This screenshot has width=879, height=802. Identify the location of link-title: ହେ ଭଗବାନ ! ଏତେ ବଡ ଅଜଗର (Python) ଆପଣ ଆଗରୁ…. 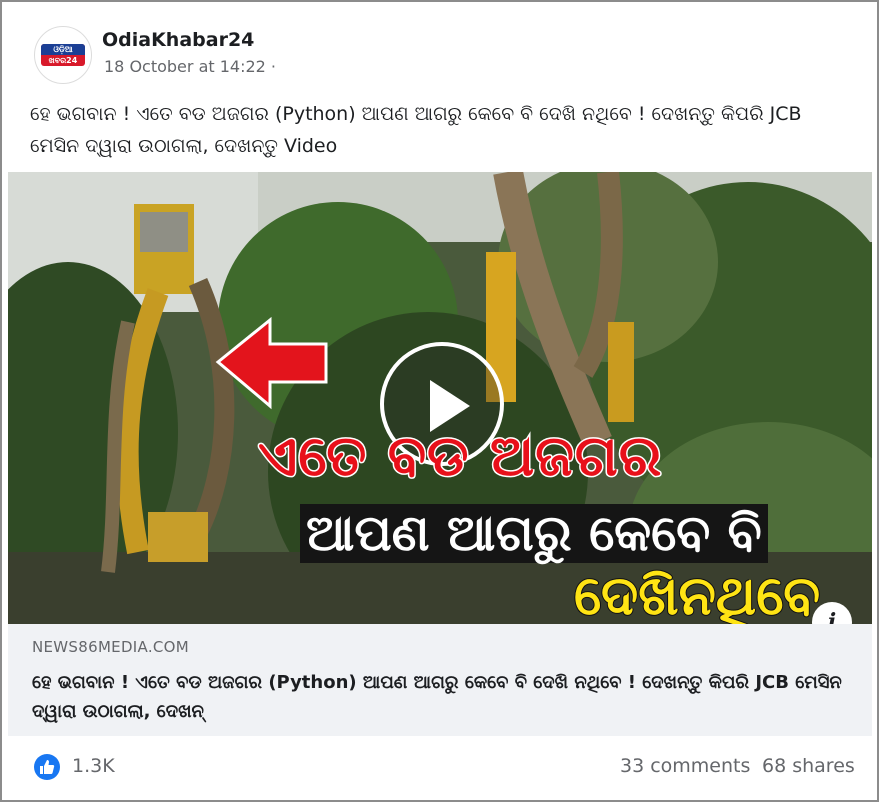
(442, 697).